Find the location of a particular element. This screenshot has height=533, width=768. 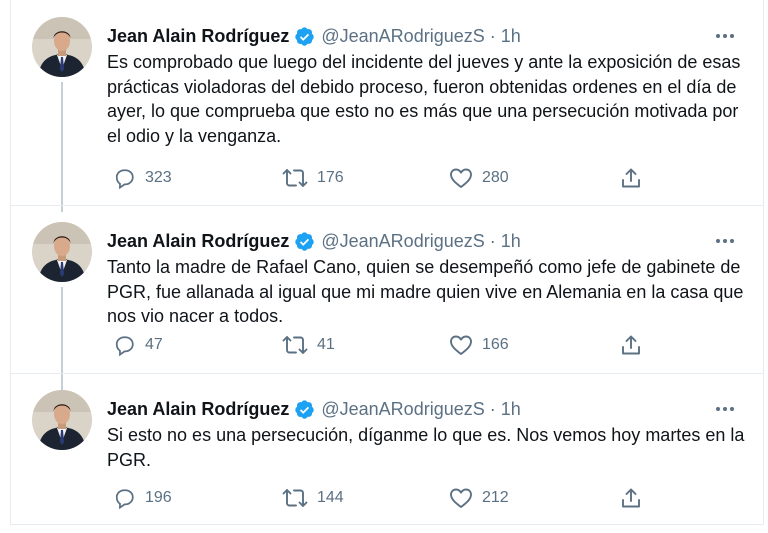

retweet-button: 41 is located at coordinates (308, 345).